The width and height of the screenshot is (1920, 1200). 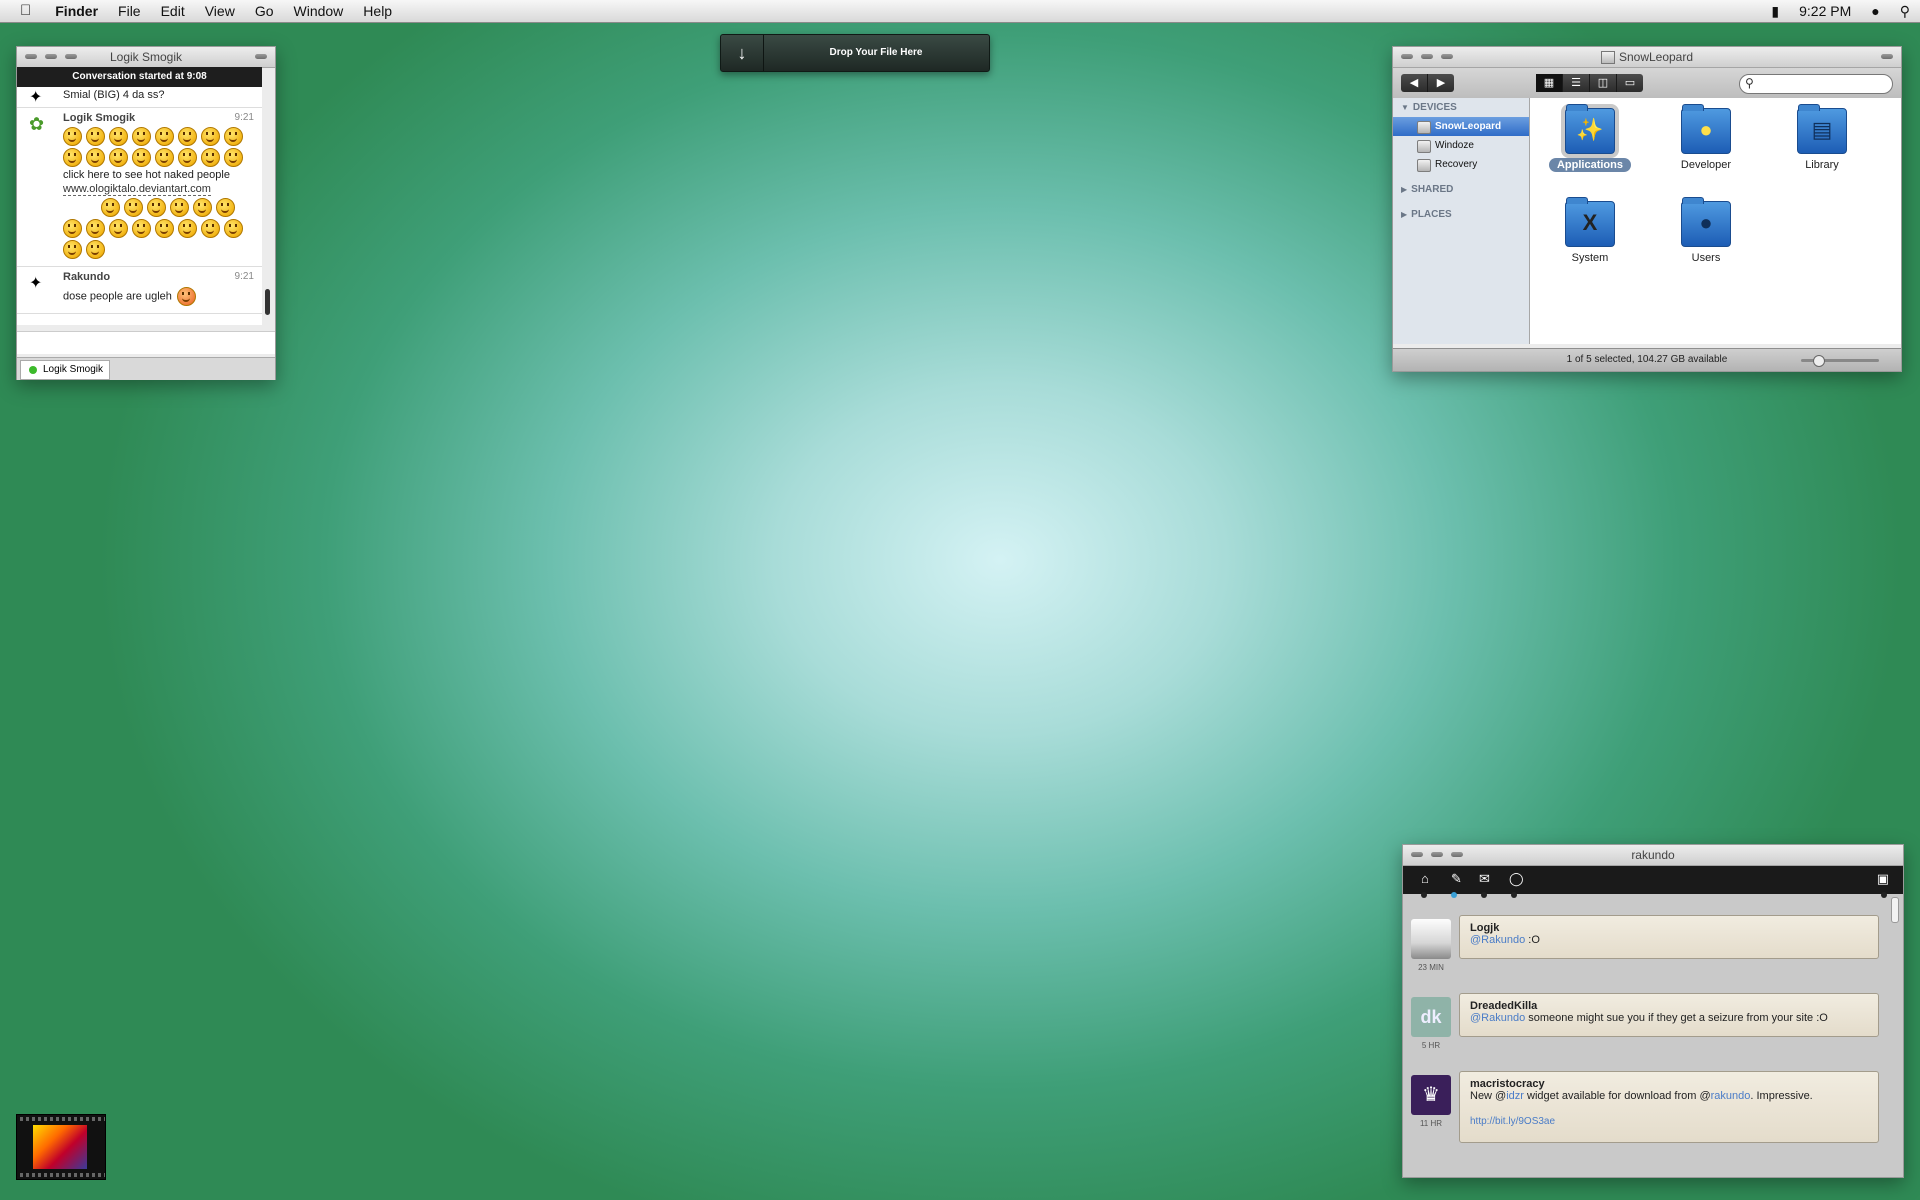 I want to click on tongue-smiley-icon, so click(x=186, y=296).